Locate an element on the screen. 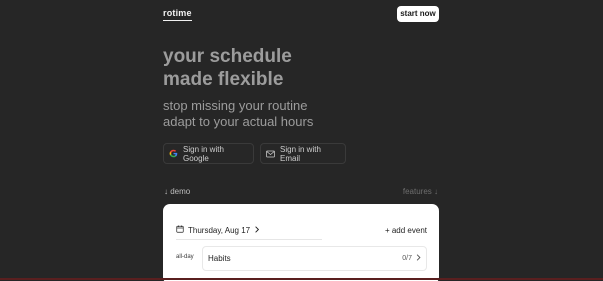 The height and width of the screenshot is (281, 603). sign-in-email-label: Sign in with Email is located at coordinates (300, 153).